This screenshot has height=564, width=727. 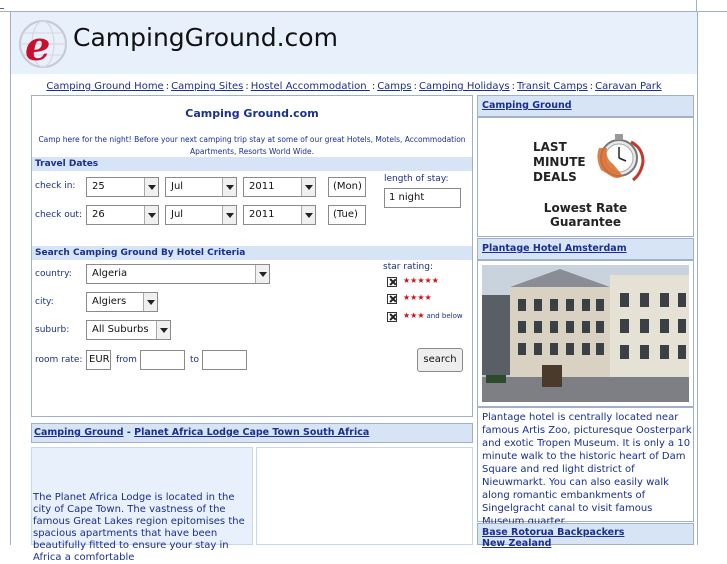 I want to click on sidebar-camping-ground-heading: Camping Ground, so click(x=585, y=106).